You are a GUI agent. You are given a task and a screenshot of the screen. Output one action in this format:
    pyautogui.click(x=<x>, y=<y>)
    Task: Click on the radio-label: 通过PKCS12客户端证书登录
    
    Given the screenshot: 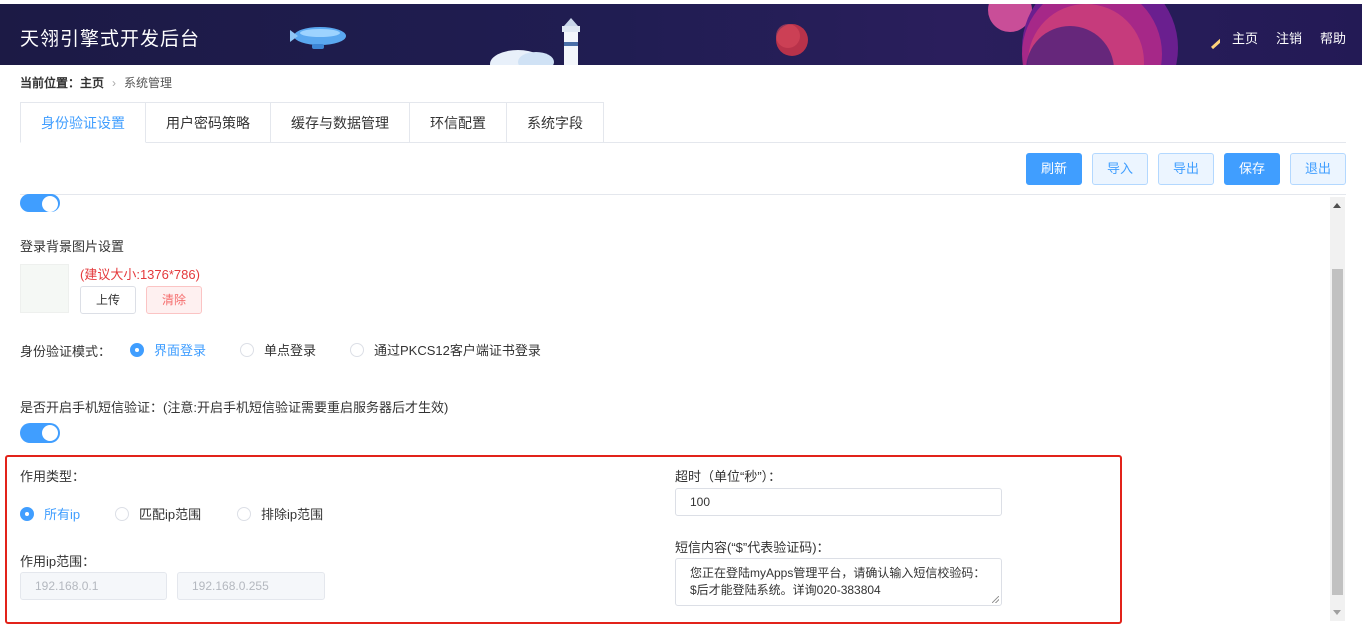 What is the action you would take?
    pyautogui.click(x=457, y=350)
    